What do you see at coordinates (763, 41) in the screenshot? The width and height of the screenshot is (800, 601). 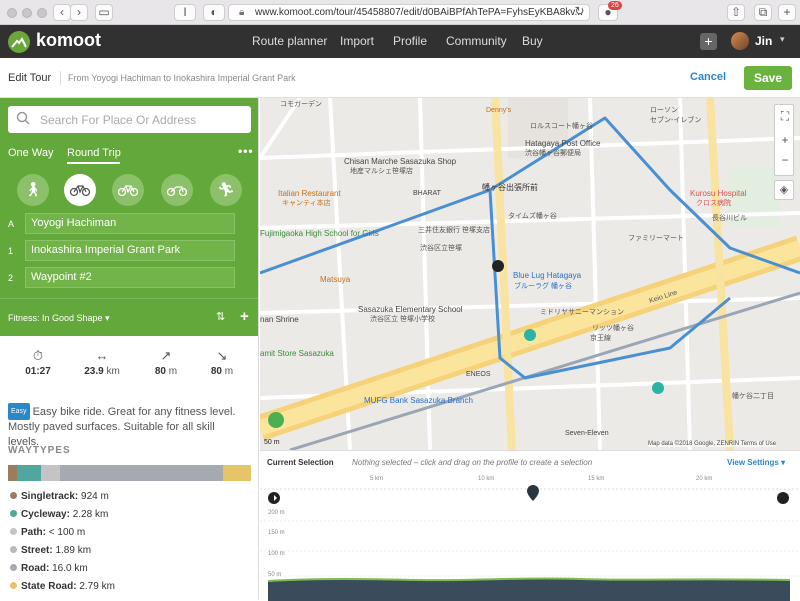 I see `user-name: Jin` at bounding box center [763, 41].